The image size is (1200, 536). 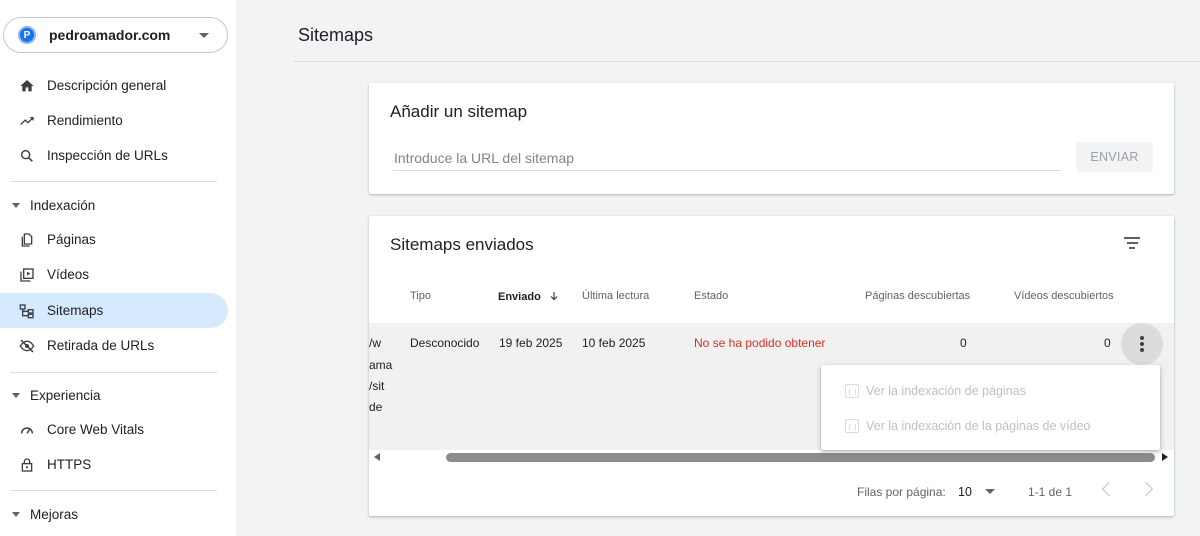 What do you see at coordinates (27, 121) in the screenshot?
I see `trending-up-icon` at bounding box center [27, 121].